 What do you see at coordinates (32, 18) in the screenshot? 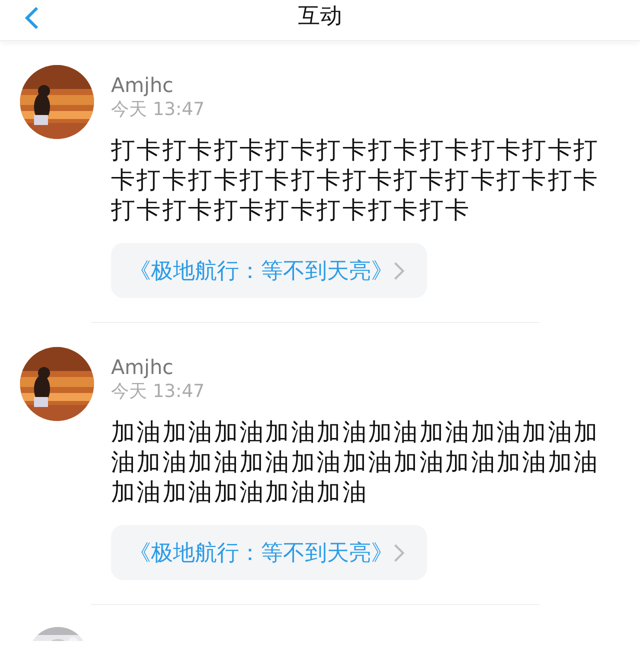
I see `back-icon` at bounding box center [32, 18].